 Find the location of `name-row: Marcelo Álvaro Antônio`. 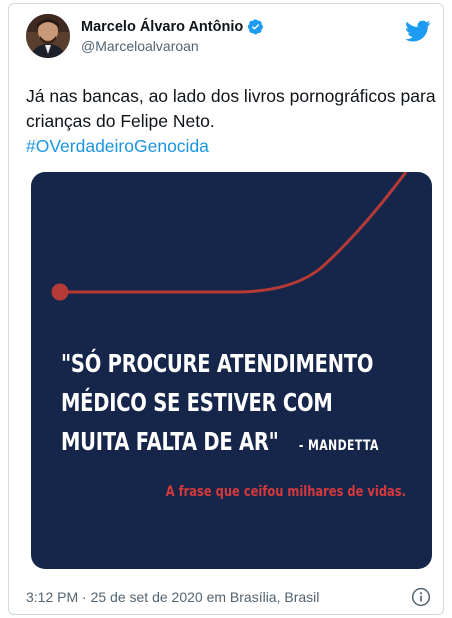

name-row: Marcelo Álvaro Antônio is located at coordinates (172, 26).